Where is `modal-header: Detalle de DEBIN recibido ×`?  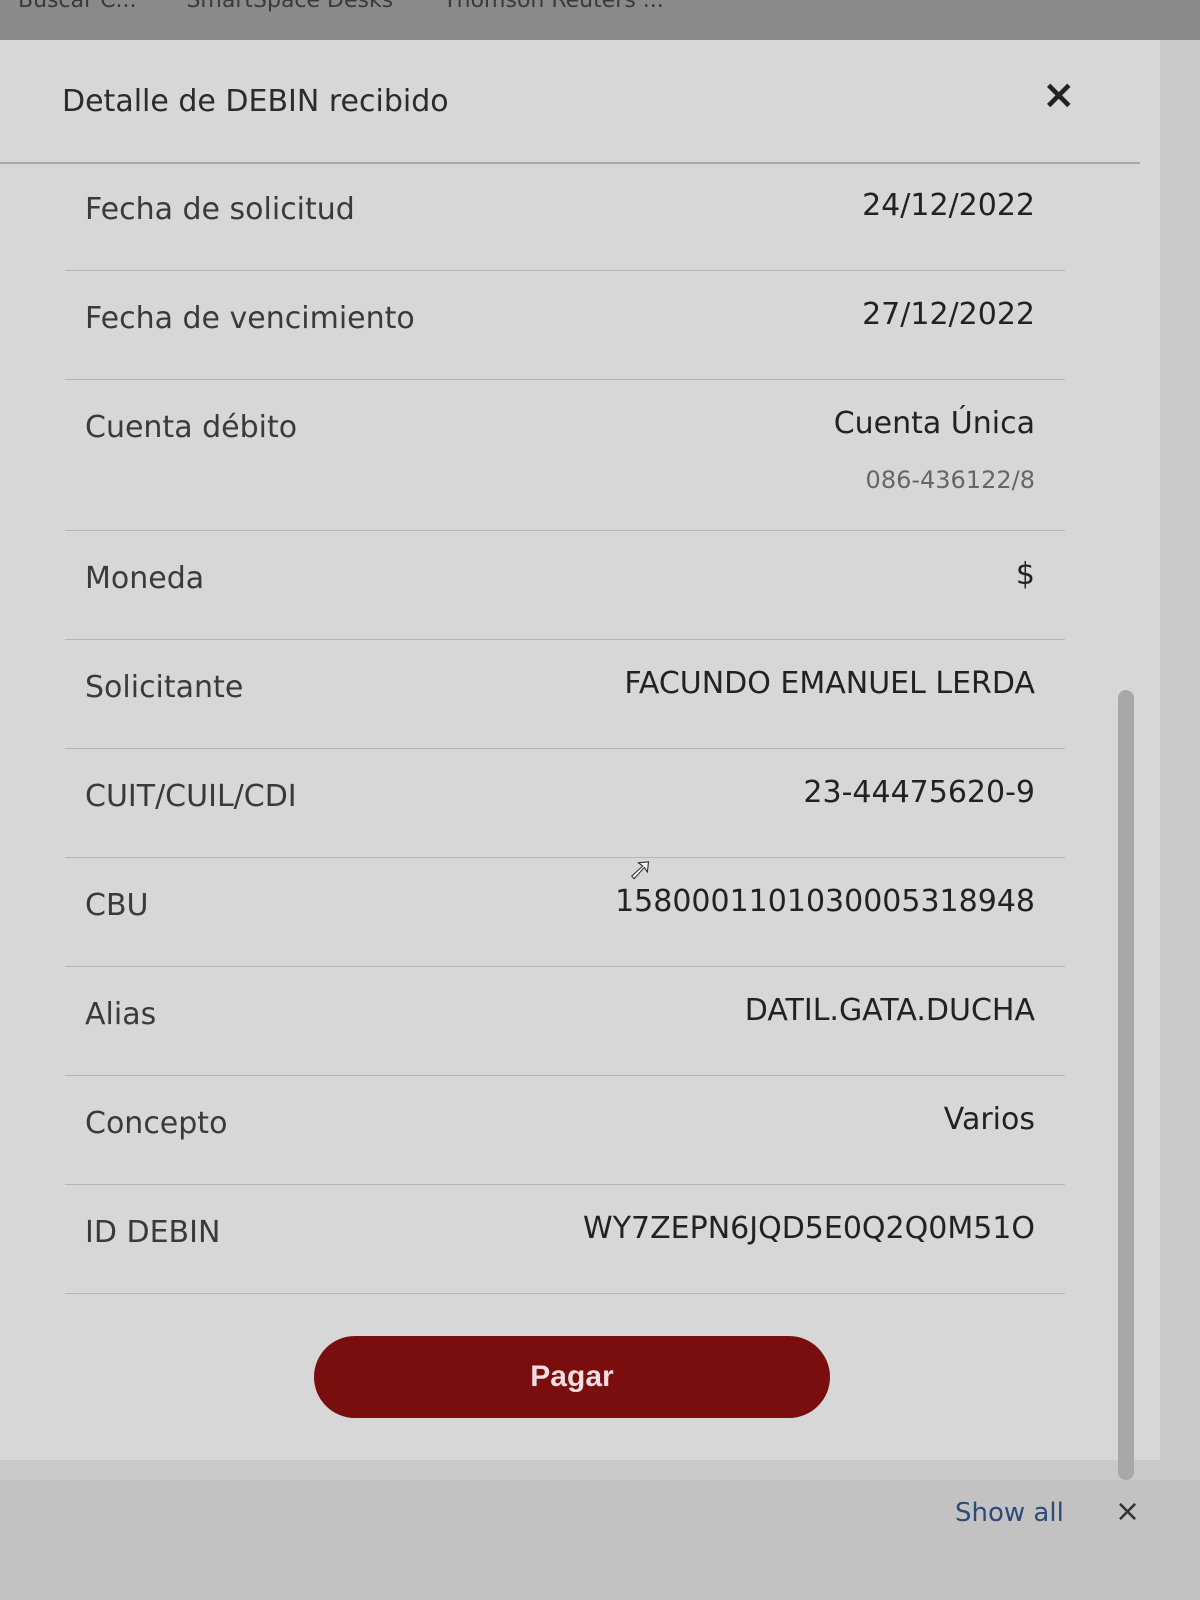 modal-header: Detalle de DEBIN recibido × is located at coordinates (570, 102).